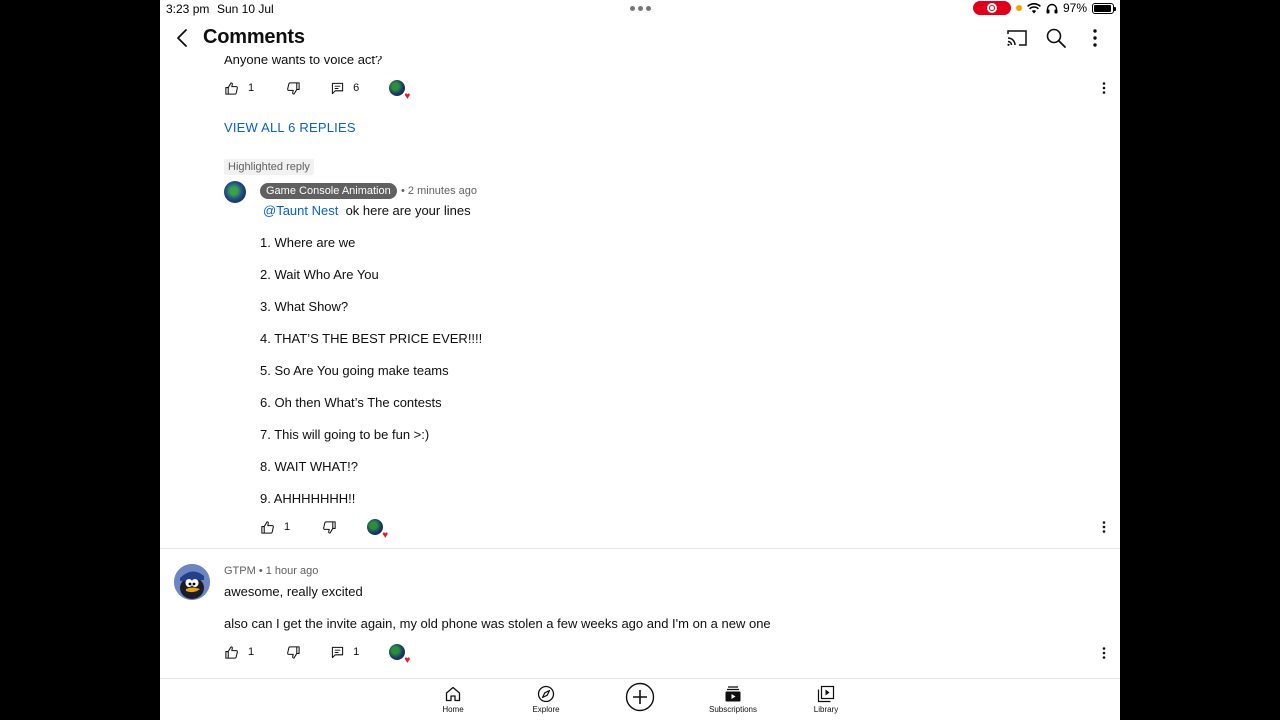  I want to click on multitasking-dots-icon, so click(640, 8).